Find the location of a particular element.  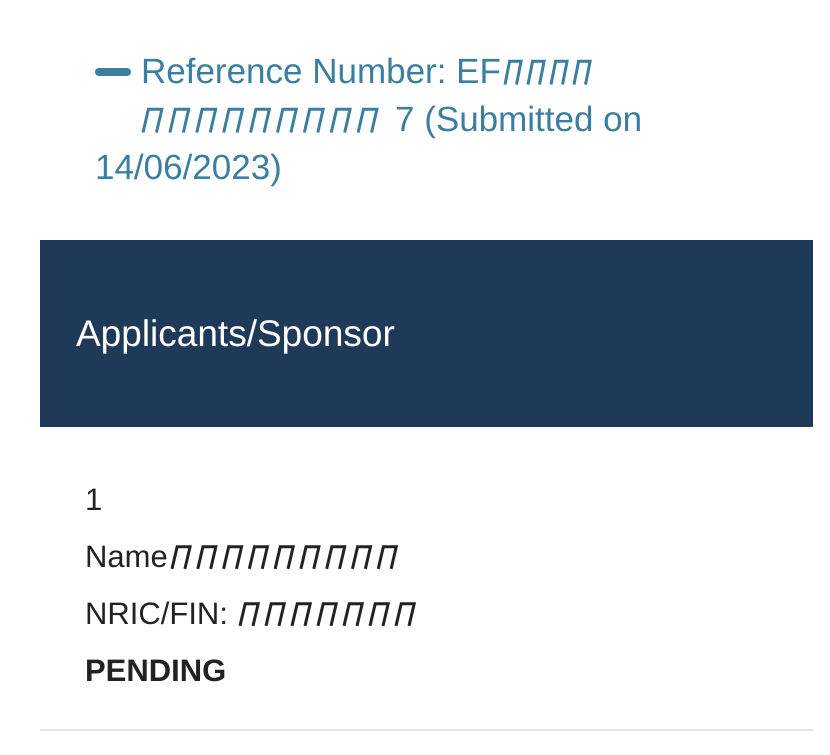

applicant-index: 1 is located at coordinates (94, 500).